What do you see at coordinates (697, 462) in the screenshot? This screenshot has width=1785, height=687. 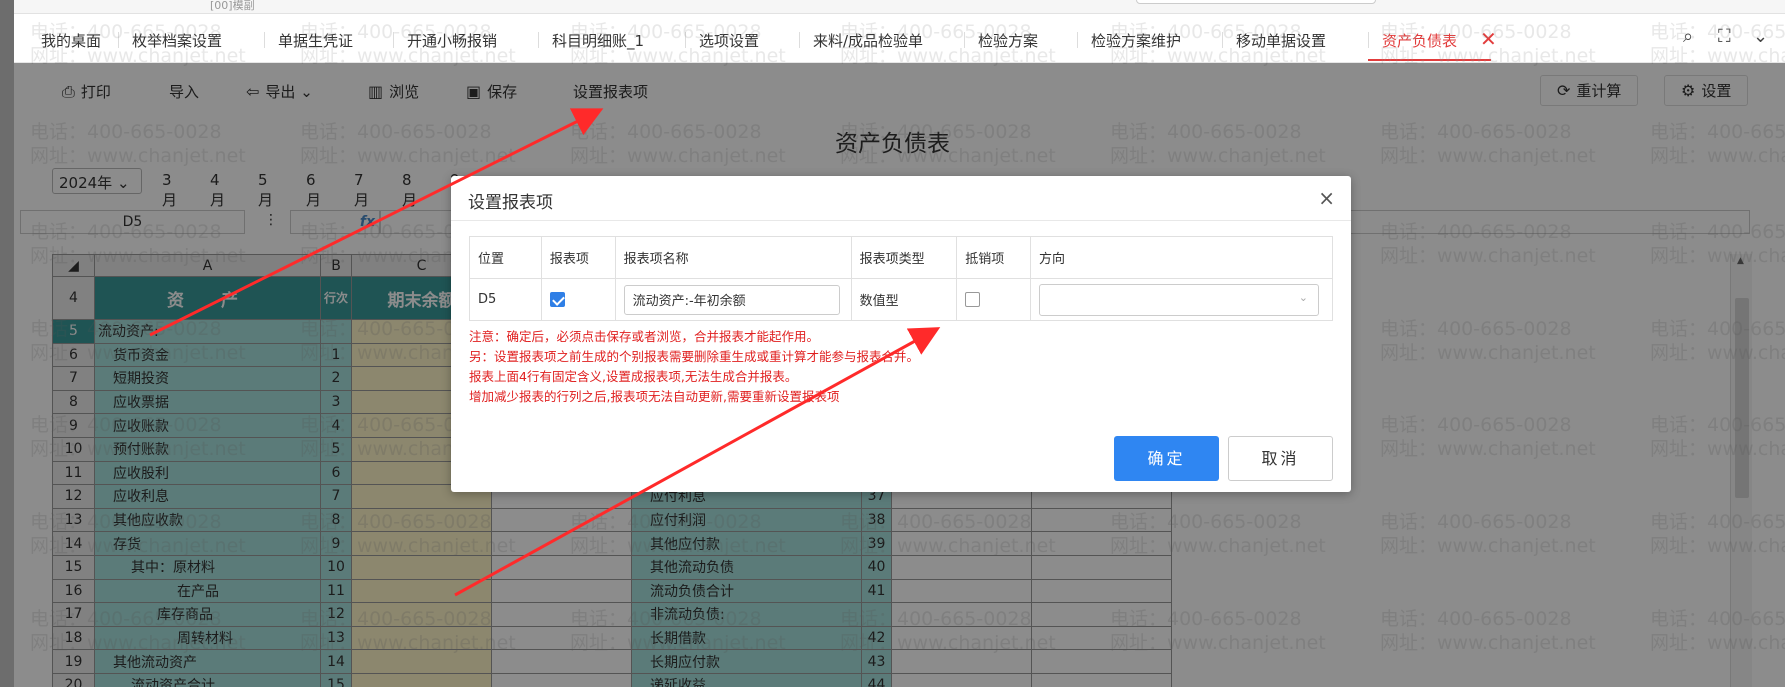 I see `arrow-to-dialog` at bounding box center [697, 462].